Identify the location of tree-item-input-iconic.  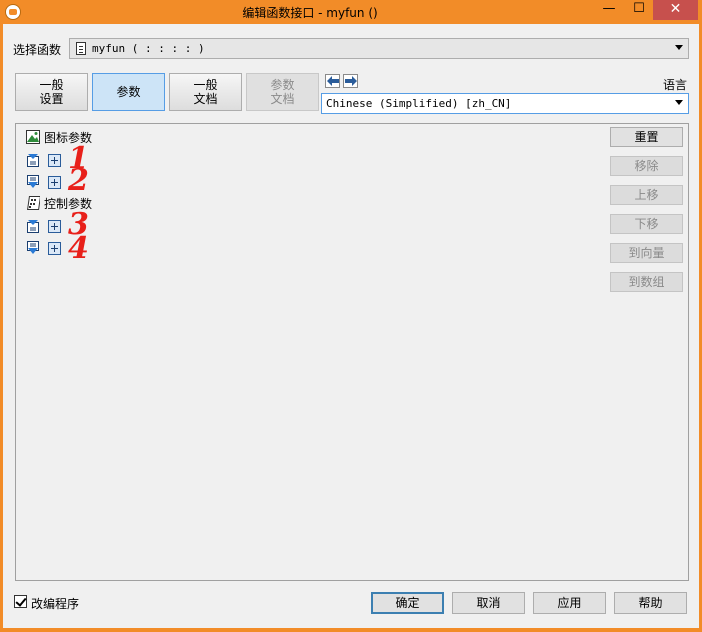
(43, 160).